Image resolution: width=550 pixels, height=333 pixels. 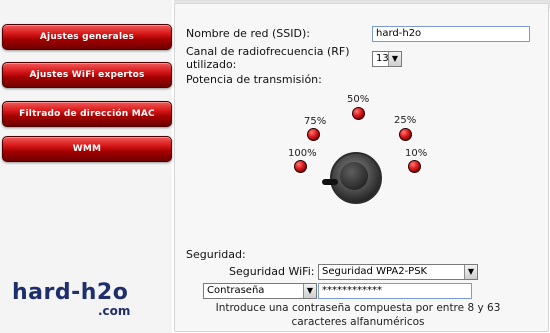 I want to click on ssid-label: Nombre de red (SSID):, so click(x=248, y=33).